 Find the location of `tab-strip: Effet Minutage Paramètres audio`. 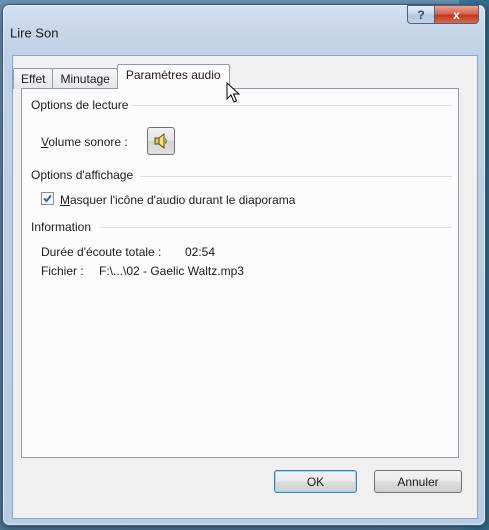

tab-strip: Effet Minutage Paramètres audio is located at coordinates (121, 76).